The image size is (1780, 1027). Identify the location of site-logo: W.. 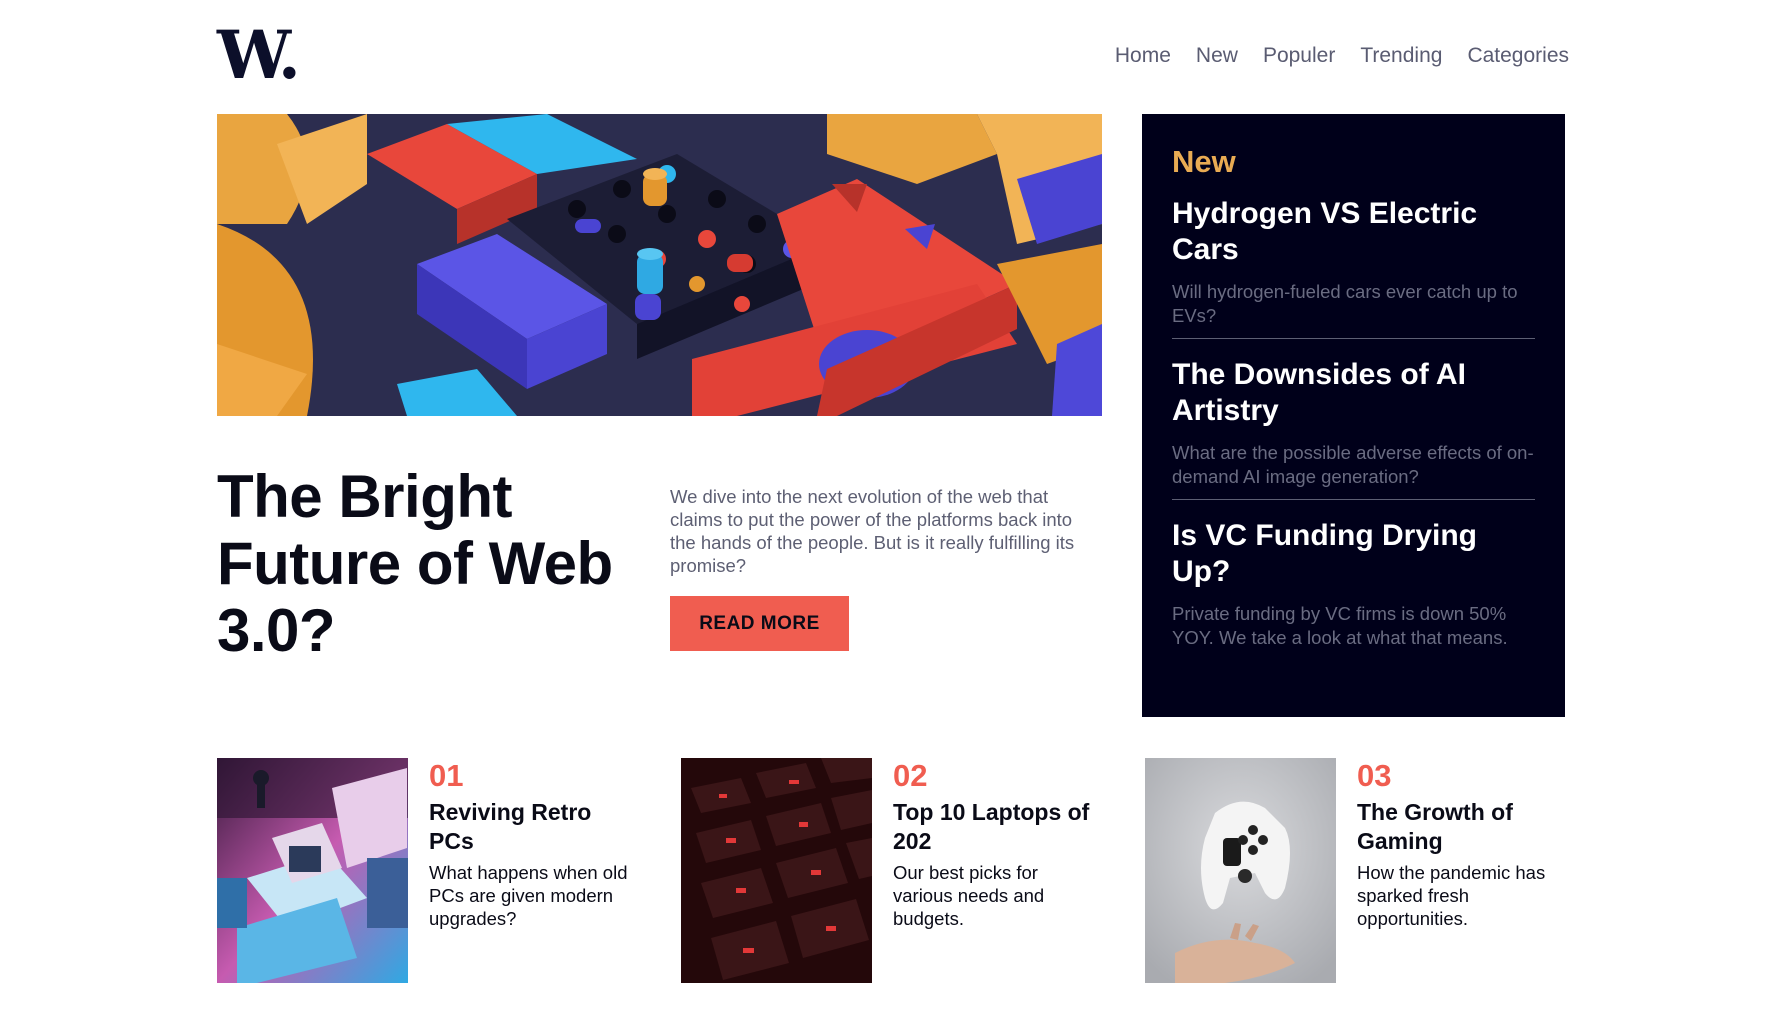
(259, 55).